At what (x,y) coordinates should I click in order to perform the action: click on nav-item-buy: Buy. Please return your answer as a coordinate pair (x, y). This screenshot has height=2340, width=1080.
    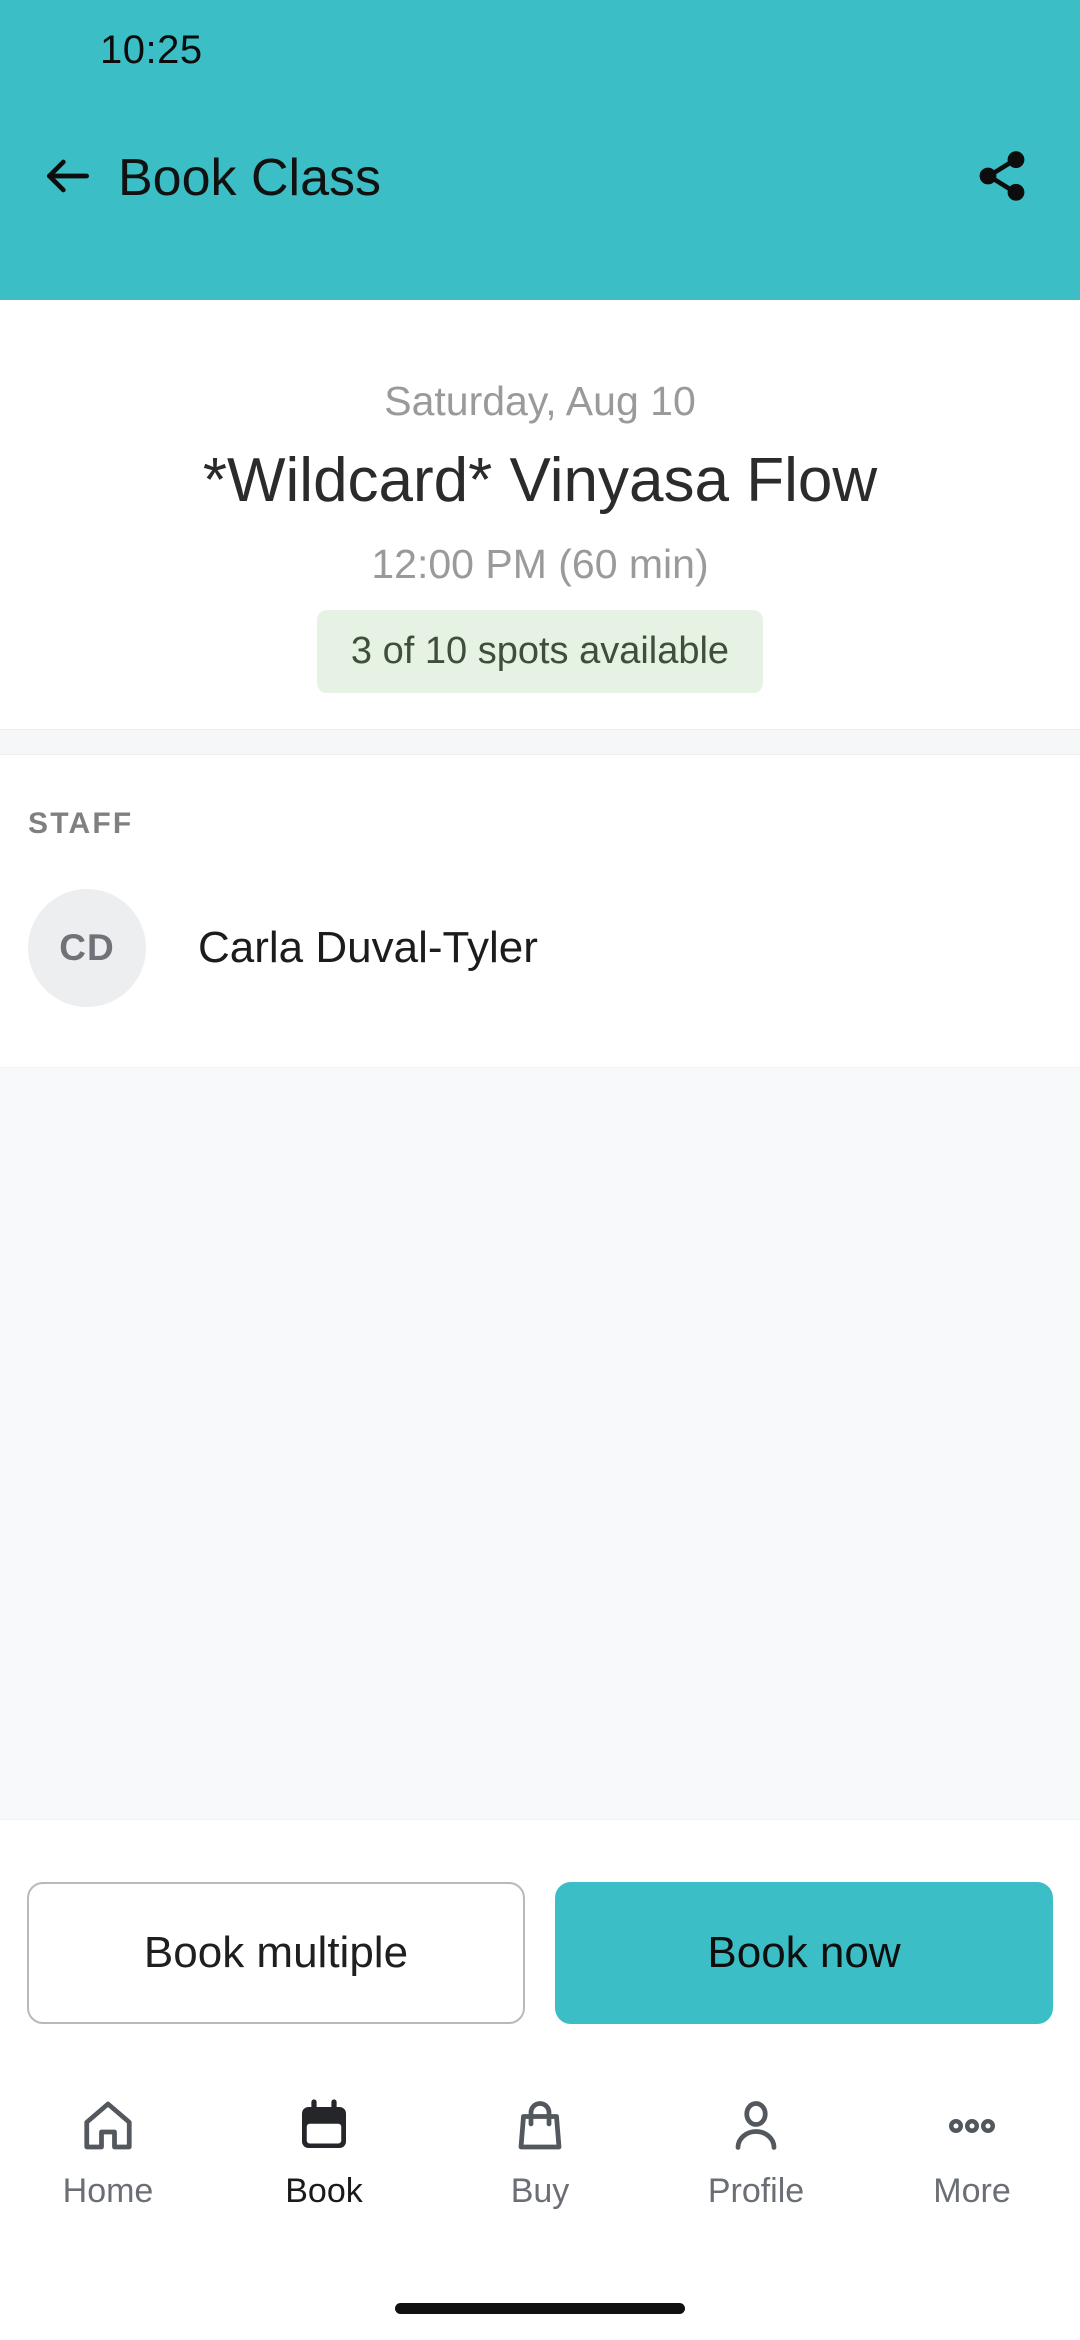
    Looking at the image, I should click on (540, 2152).